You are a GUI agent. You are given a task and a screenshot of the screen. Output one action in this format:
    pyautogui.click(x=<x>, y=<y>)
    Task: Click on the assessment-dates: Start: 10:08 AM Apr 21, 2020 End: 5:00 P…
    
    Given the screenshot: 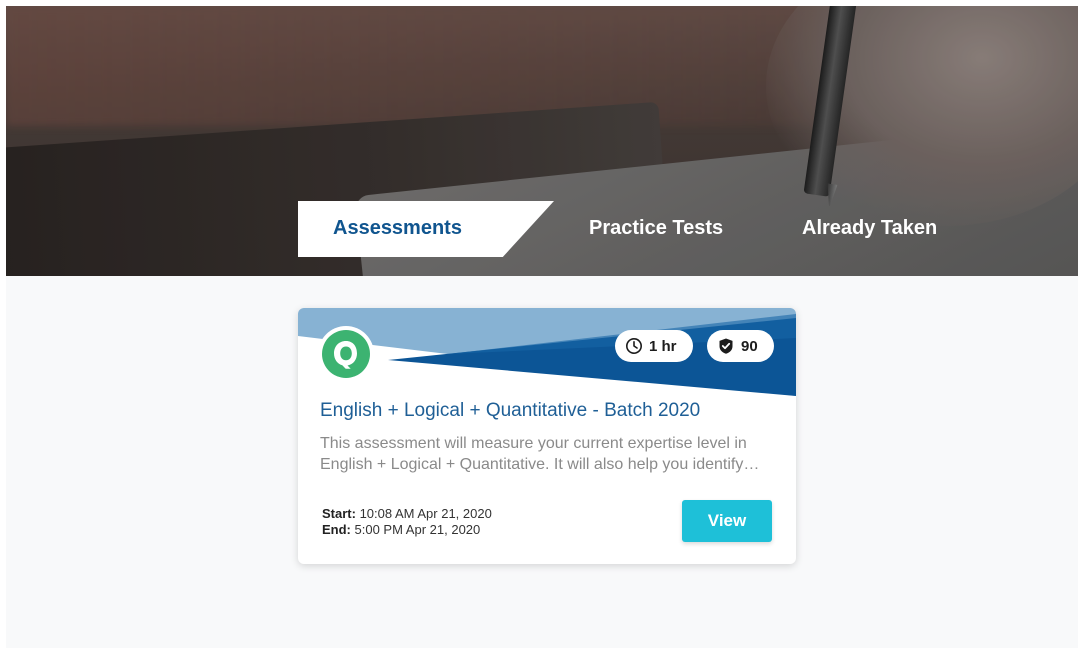 What is the action you would take?
    pyautogui.click(x=407, y=522)
    